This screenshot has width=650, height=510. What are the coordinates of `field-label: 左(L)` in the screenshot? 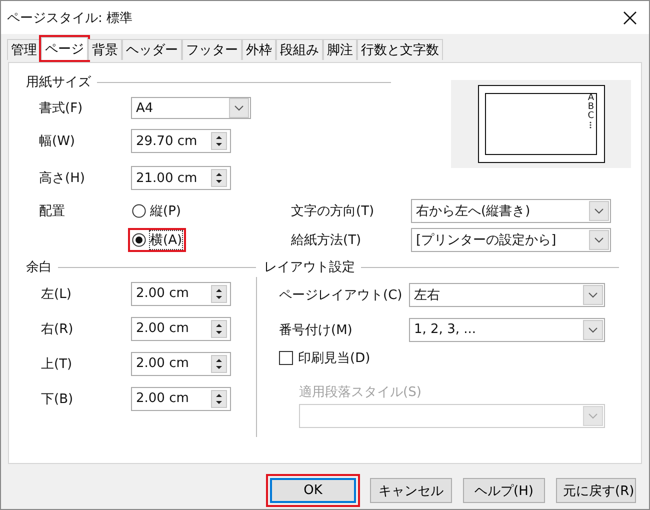 It's located at (56, 294).